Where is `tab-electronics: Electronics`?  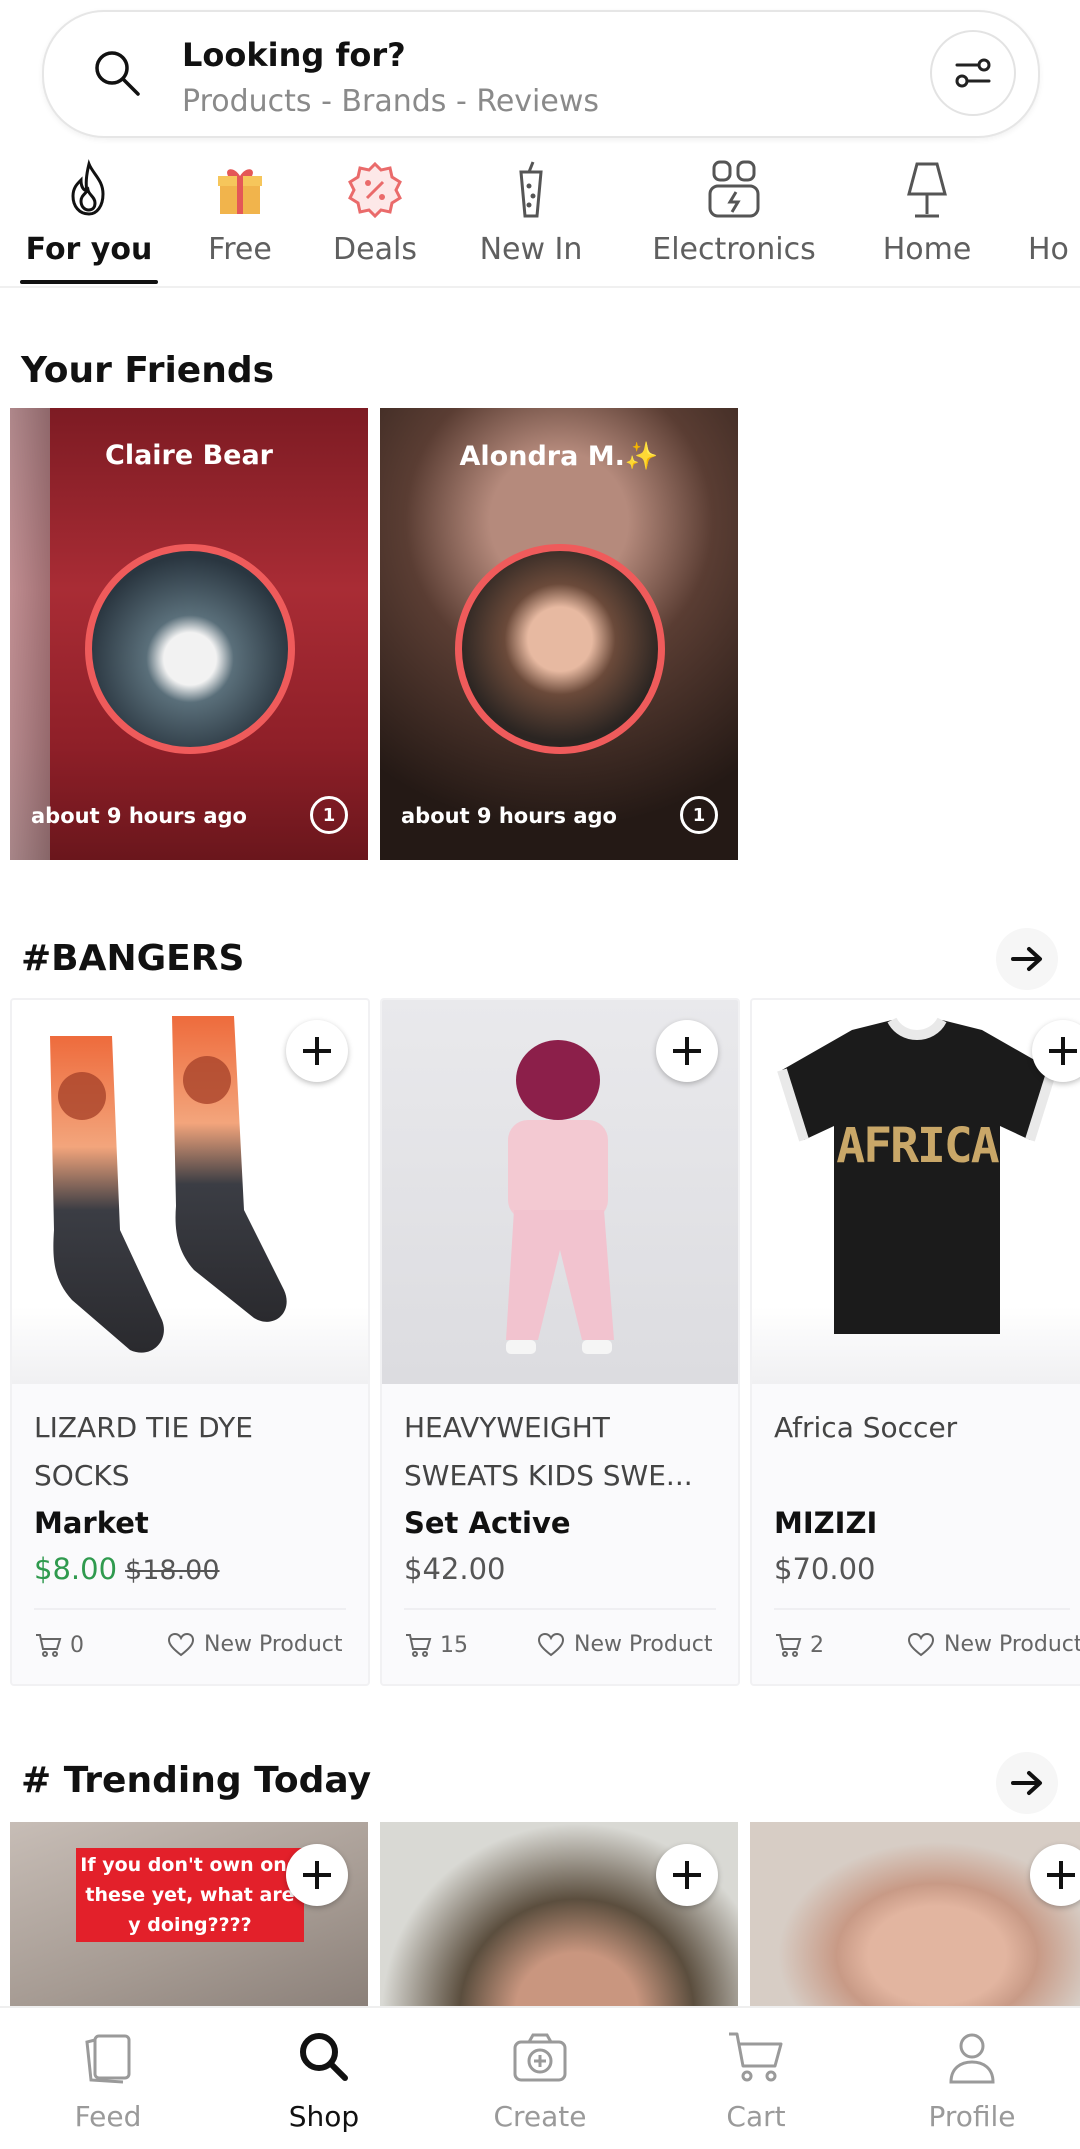 tab-electronics: Electronics is located at coordinates (734, 217).